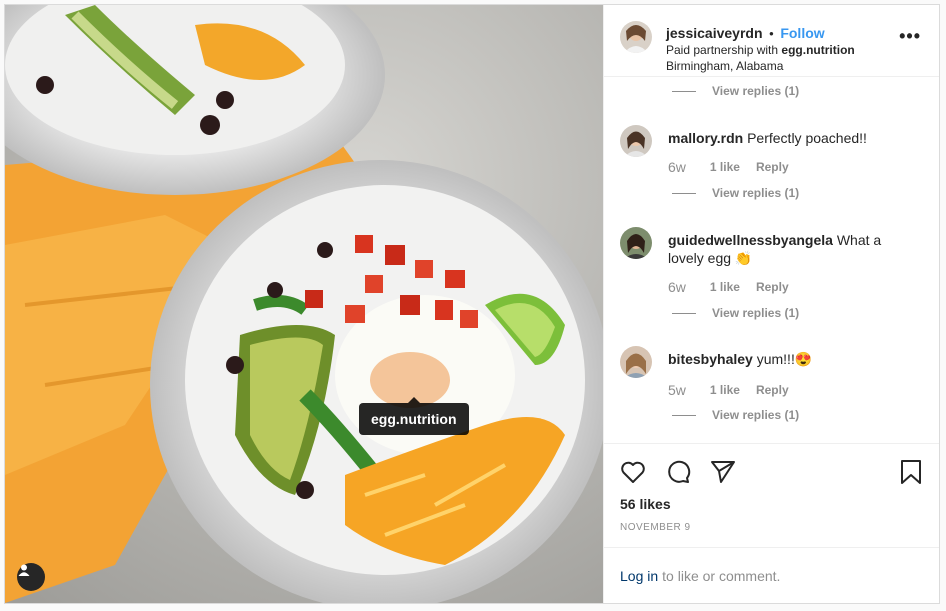  I want to click on author-username: jessicaiveyrdn, so click(714, 33).